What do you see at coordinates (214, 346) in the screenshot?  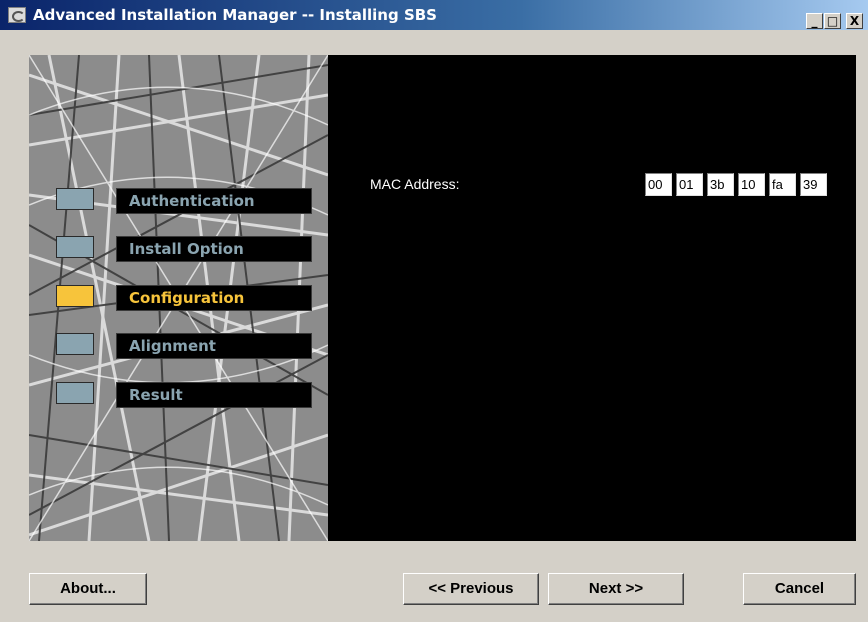 I see `step-label: Alignment` at bounding box center [214, 346].